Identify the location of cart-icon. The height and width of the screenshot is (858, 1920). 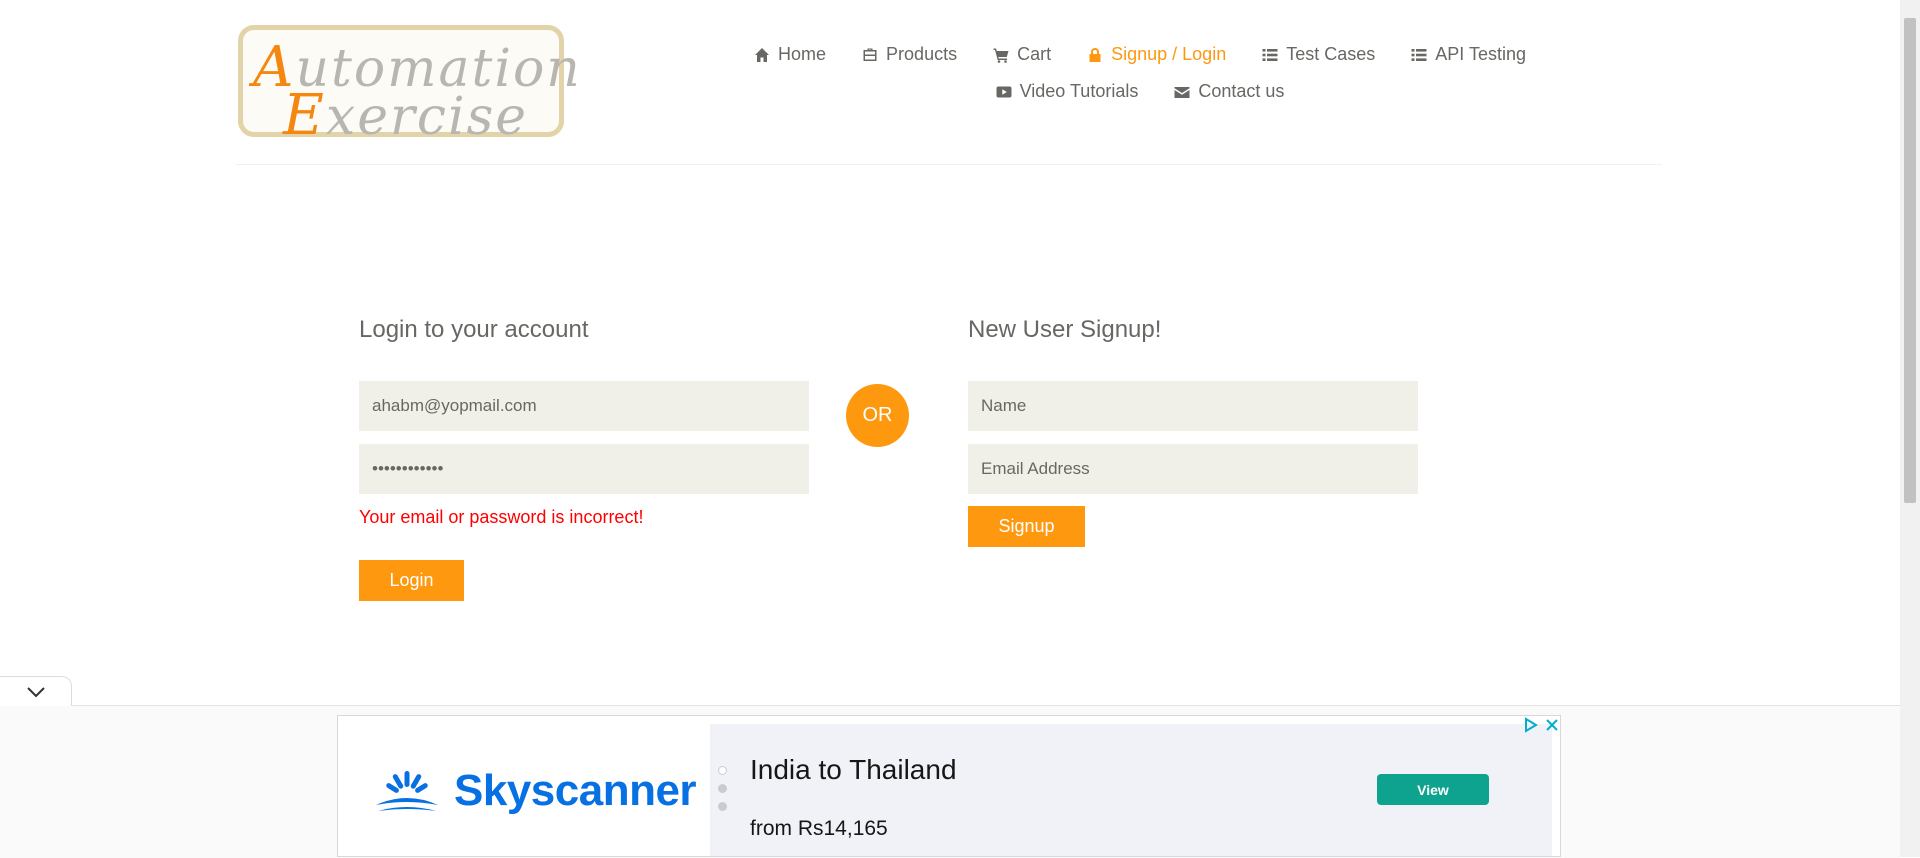
(1001, 55).